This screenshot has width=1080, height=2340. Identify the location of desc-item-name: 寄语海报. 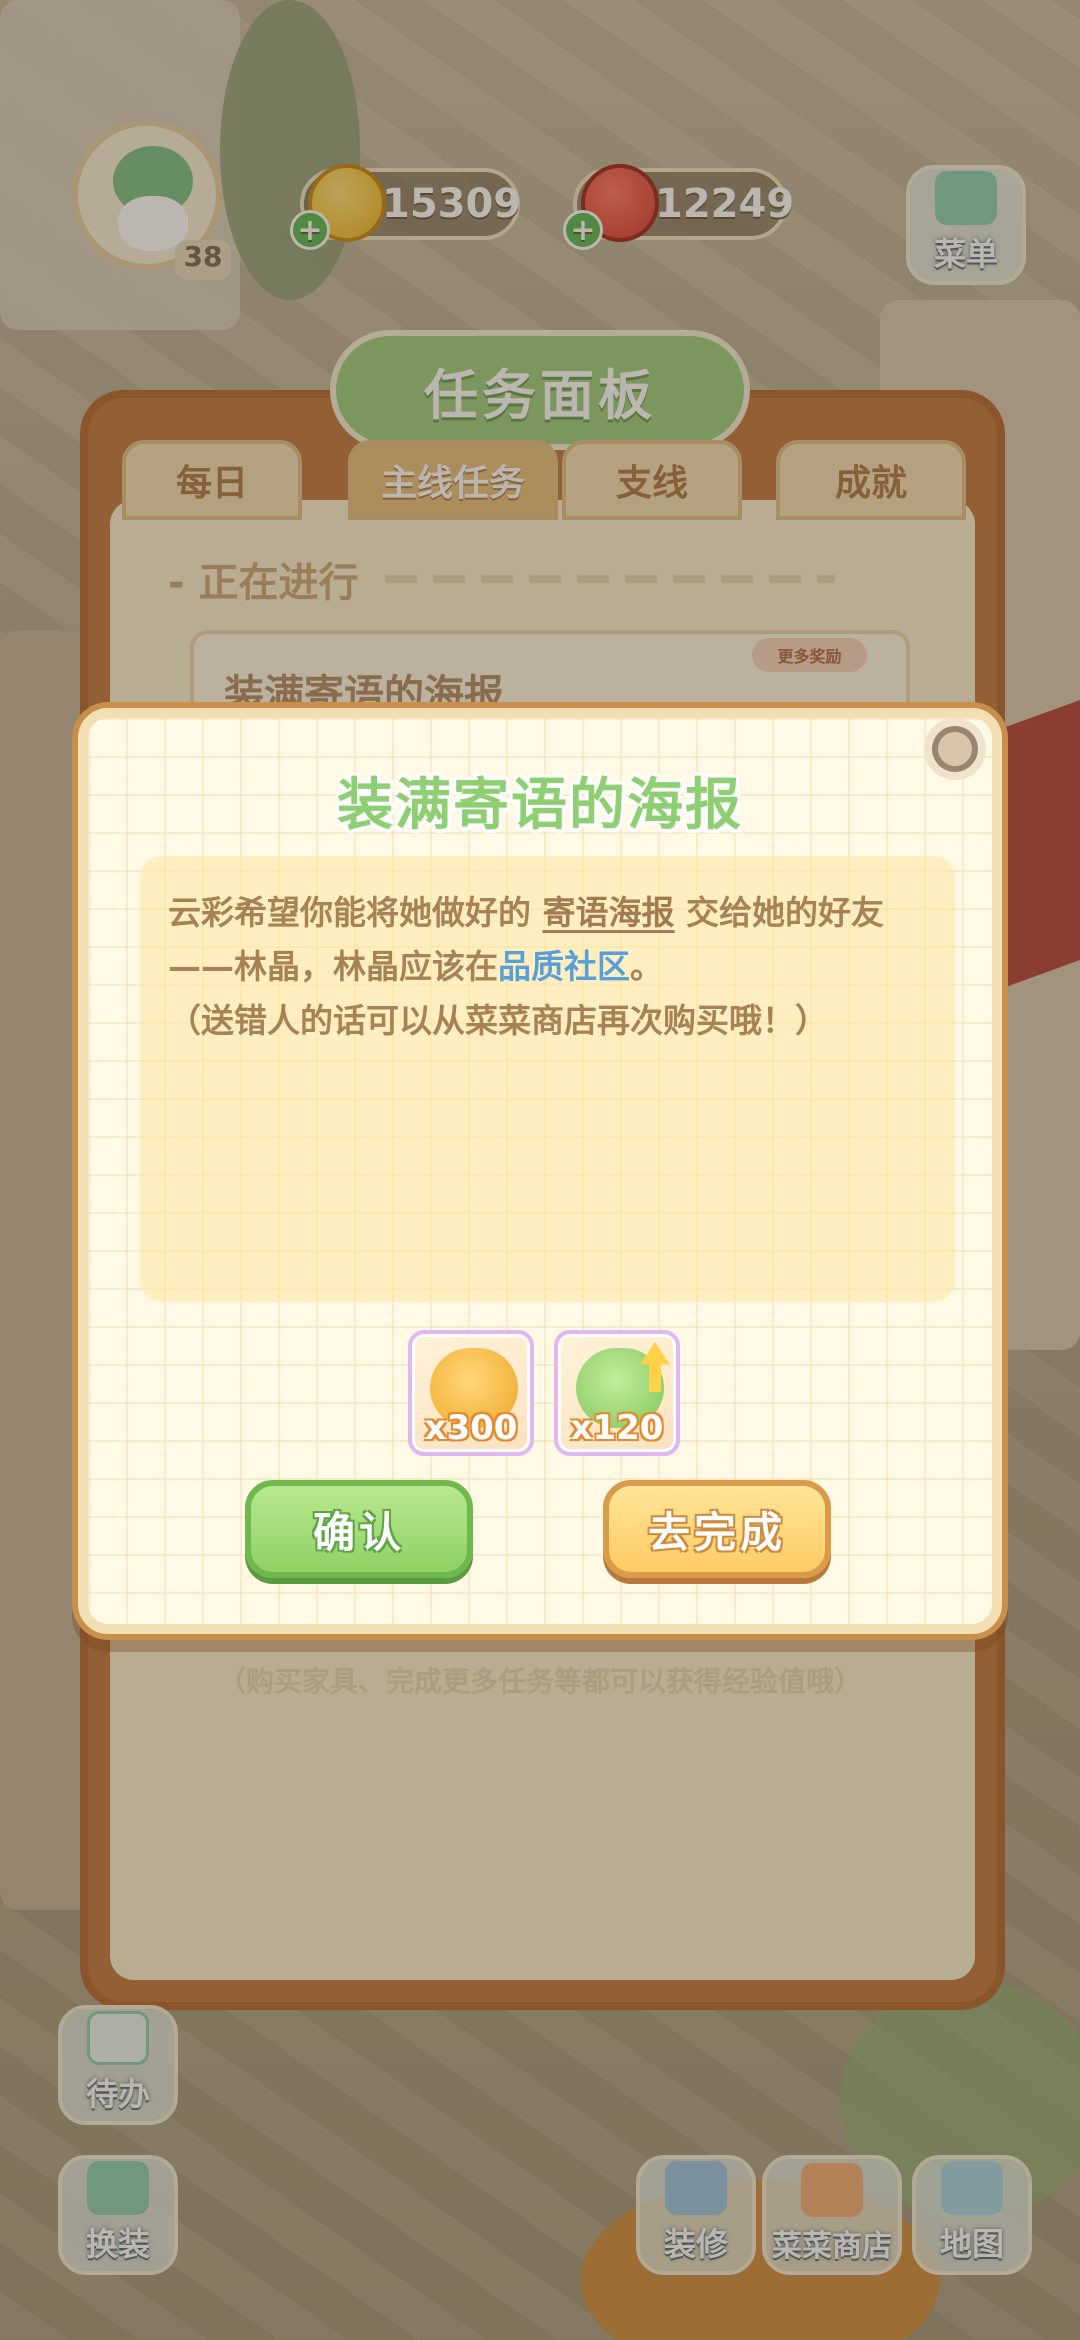
(608, 912).